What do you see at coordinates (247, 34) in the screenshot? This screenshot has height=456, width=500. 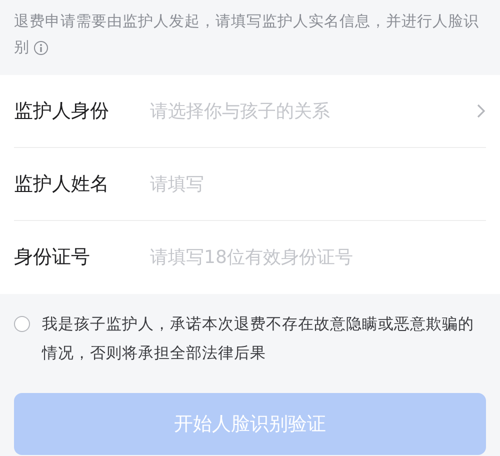 I see `notice-text: 退费申请需要由监护人发起，请填写监护人实名信息，并进行人脸识别` at bounding box center [247, 34].